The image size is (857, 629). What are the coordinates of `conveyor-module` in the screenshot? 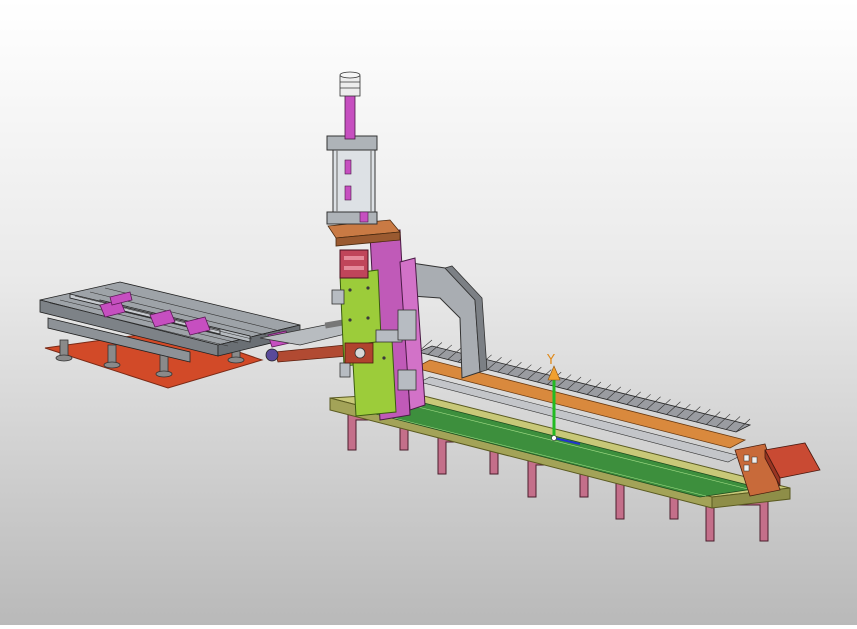 It's located at (170, 335).